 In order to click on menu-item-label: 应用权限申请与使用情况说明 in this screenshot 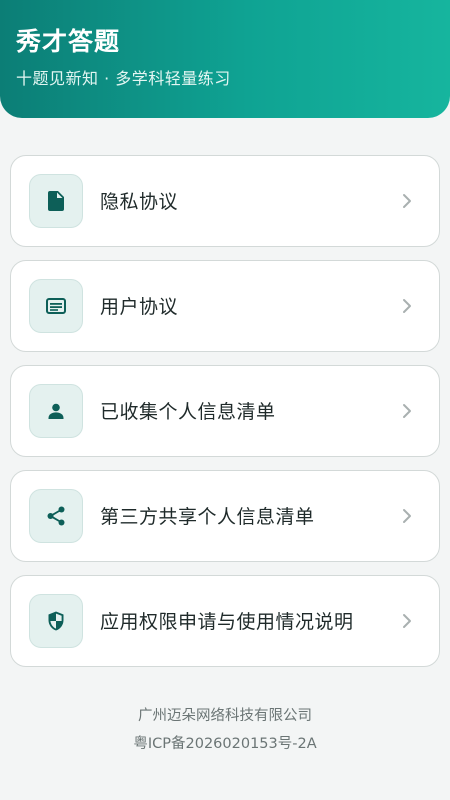, I will do `click(227, 622)`.